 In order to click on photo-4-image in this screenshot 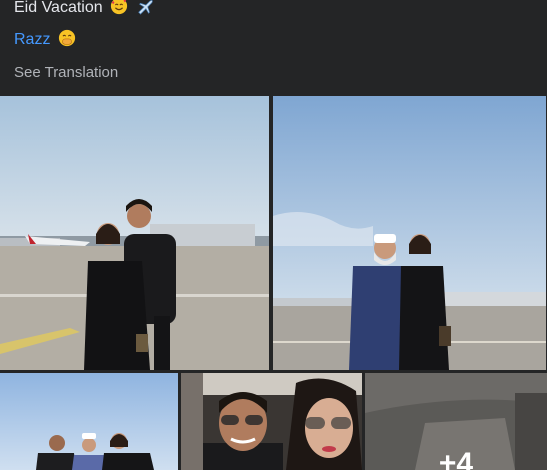, I will do `click(271, 421)`.